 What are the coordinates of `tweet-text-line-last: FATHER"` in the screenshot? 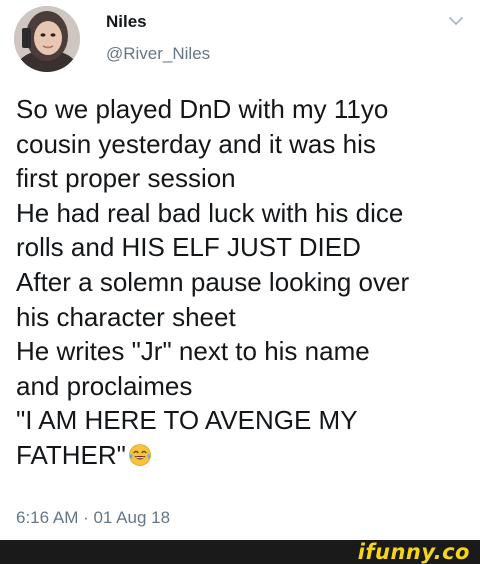 It's located at (244, 455).